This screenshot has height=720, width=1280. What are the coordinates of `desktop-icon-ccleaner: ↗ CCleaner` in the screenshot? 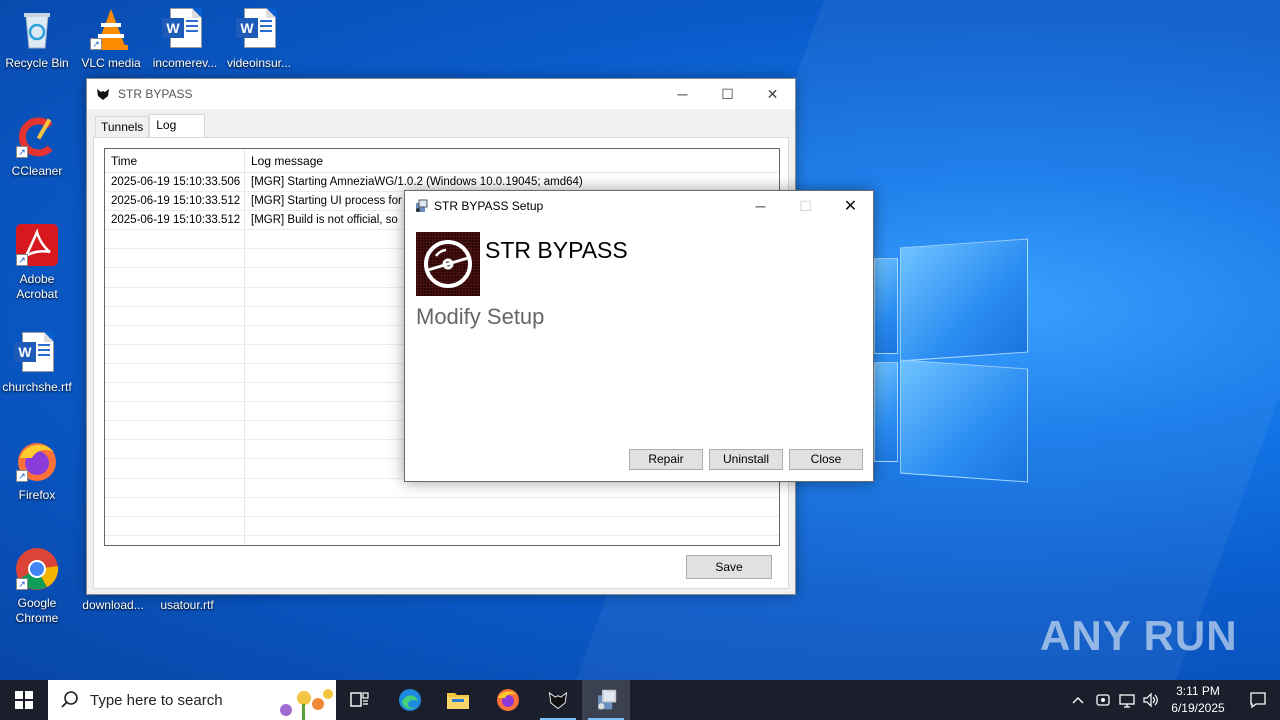 It's located at (37, 146).